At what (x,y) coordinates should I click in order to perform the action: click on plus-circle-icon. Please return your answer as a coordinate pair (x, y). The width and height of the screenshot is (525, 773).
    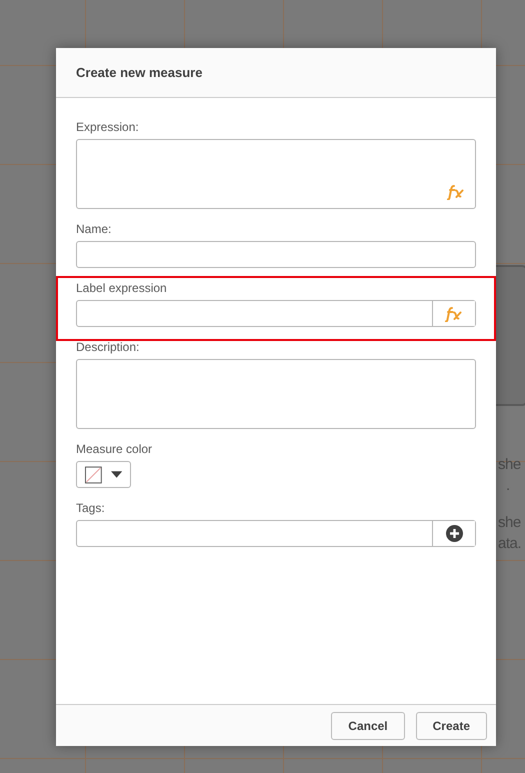
    Looking at the image, I should click on (454, 533).